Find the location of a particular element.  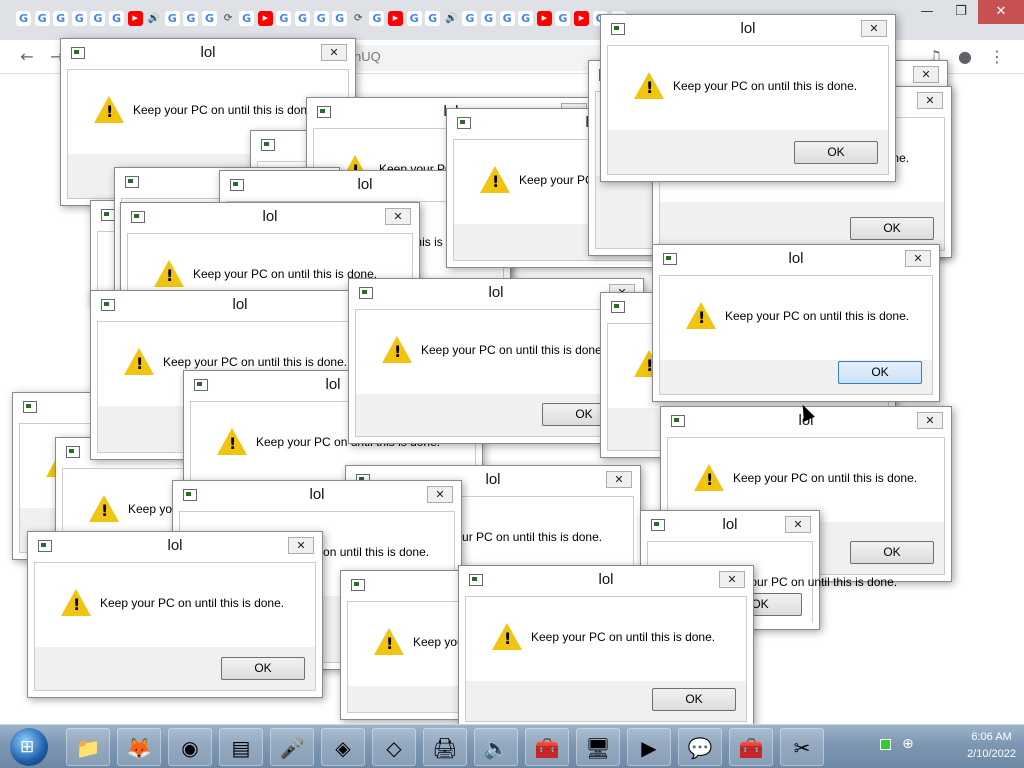

menu-kebab-icon: ⋮ is located at coordinates (997, 57).